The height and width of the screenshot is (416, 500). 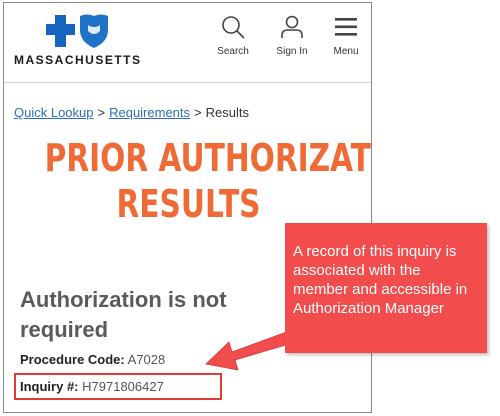 I want to click on callout-arrow-icon, so click(x=251, y=350).